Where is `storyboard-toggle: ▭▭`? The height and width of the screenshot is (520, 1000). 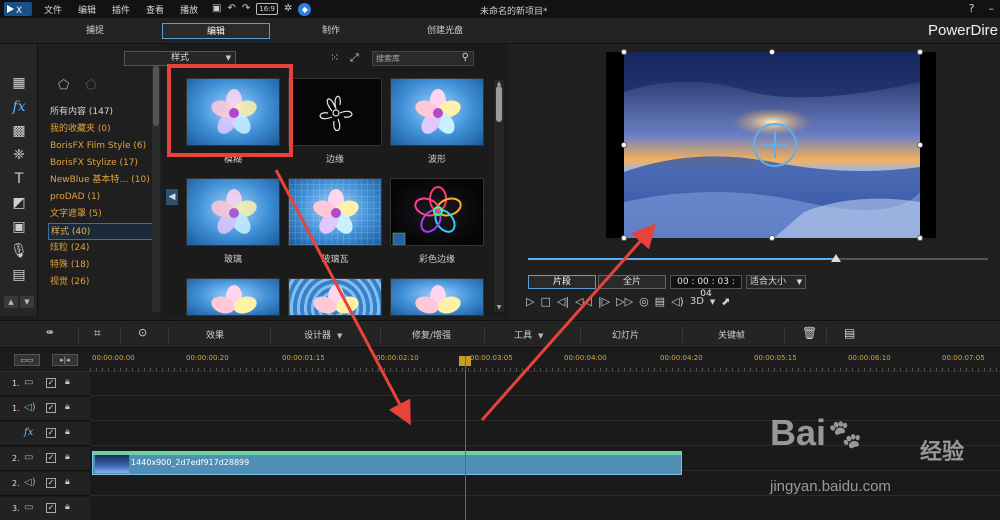 storyboard-toggle: ▭▭ is located at coordinates (27, 360).